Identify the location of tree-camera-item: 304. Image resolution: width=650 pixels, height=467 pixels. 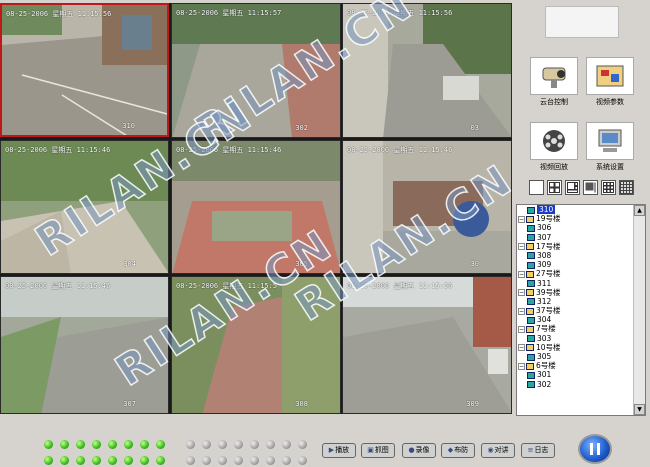
(575, 319).